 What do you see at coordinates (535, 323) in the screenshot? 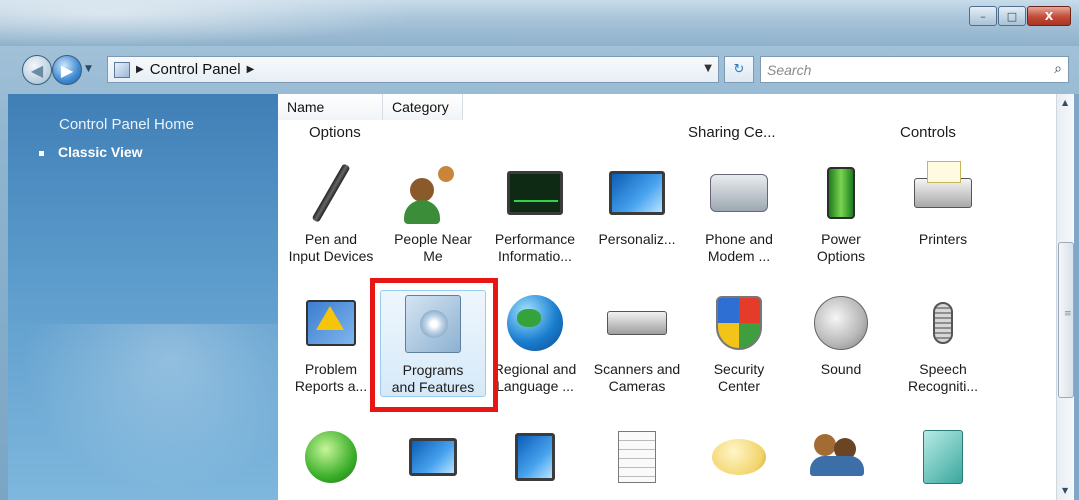
I see `regional-globe-icon` at bounding box center [535, 323].